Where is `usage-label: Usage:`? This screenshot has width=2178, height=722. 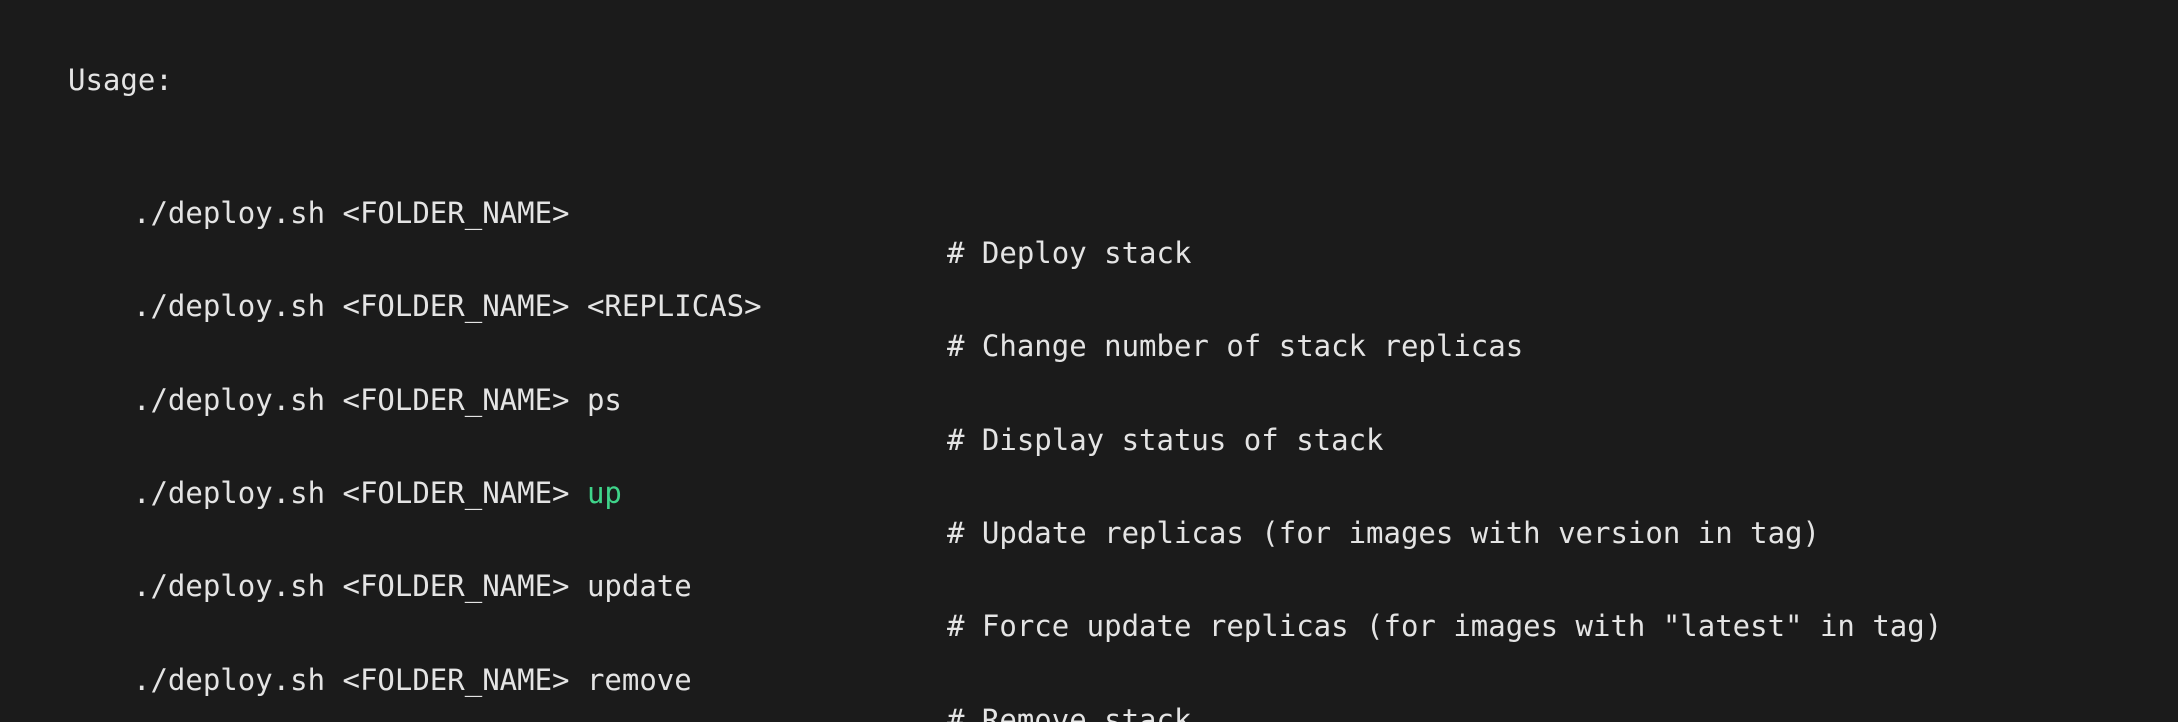
usage-label: Usage: is located at coordinates (120, 80).